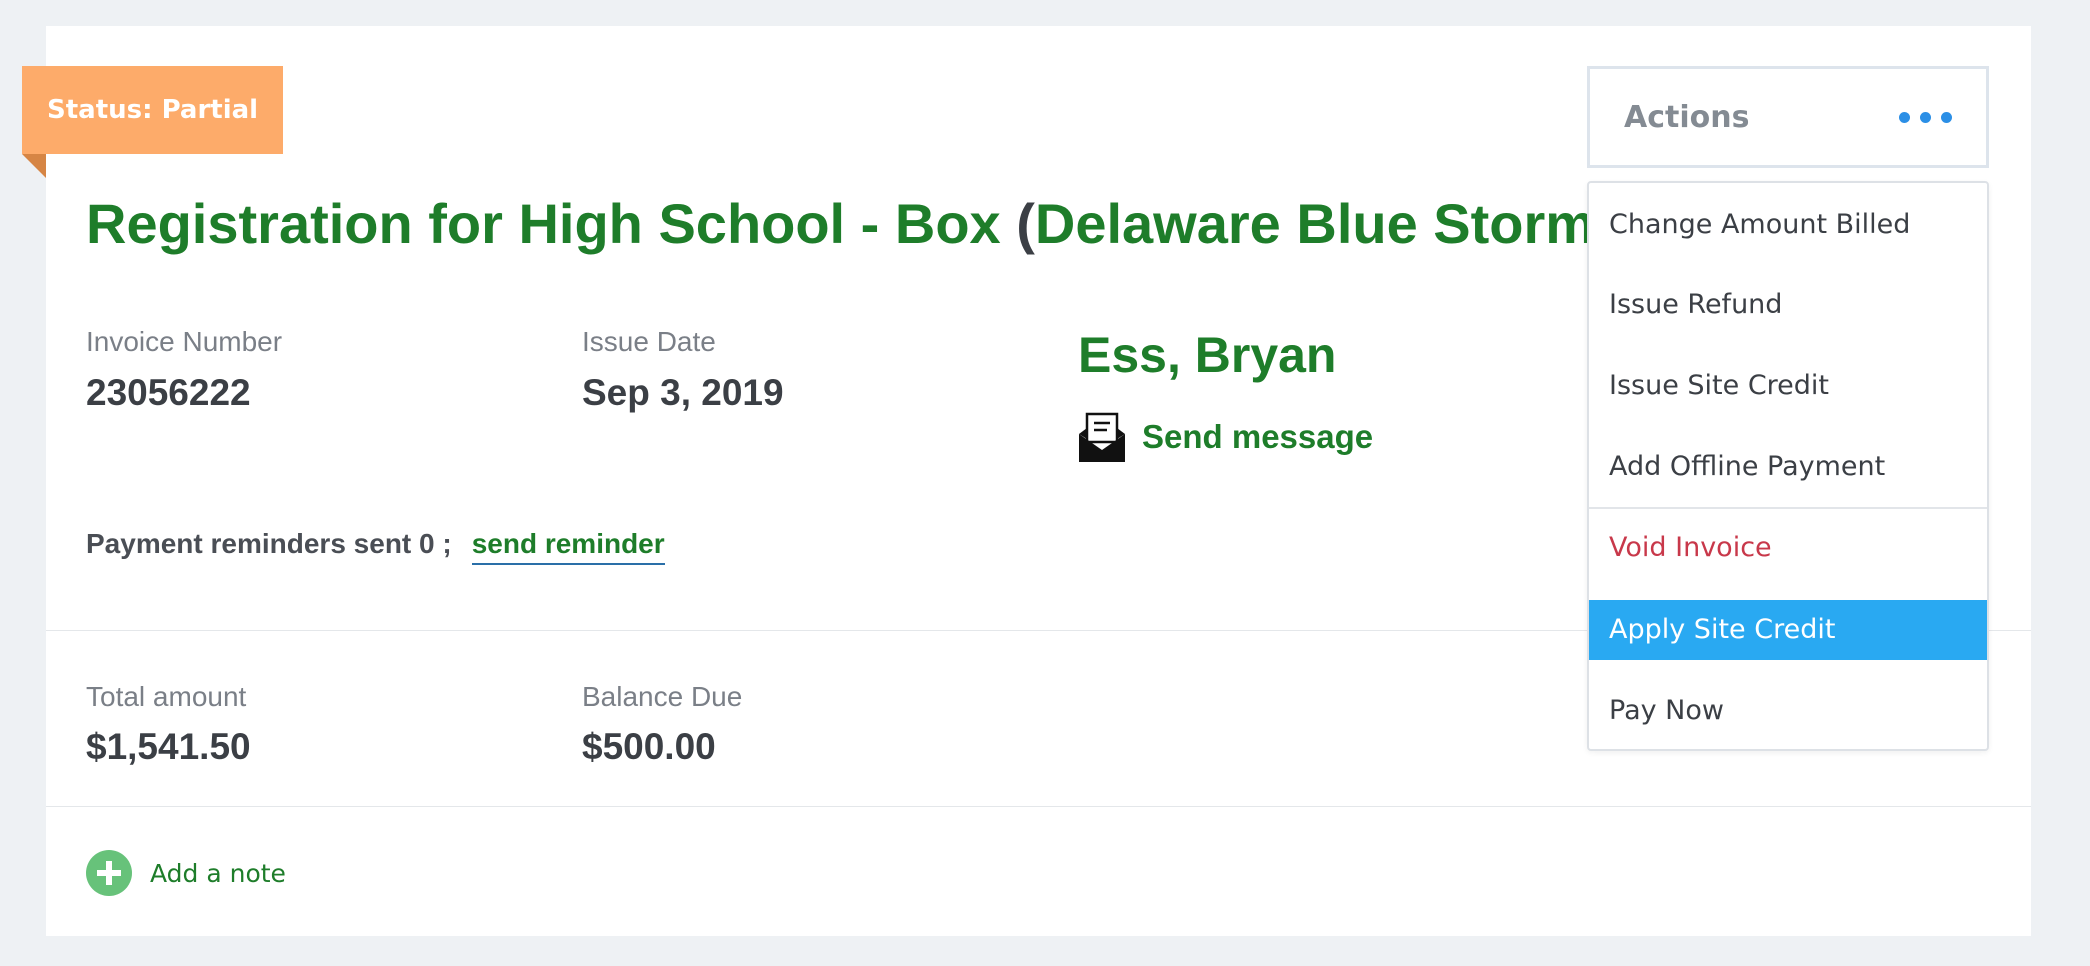 This screenshot has width=2090, height=966. Describe the element at coordinates (184, 341) in the screenshot. I see `invoice-number-label: Invoice Number` at that location.